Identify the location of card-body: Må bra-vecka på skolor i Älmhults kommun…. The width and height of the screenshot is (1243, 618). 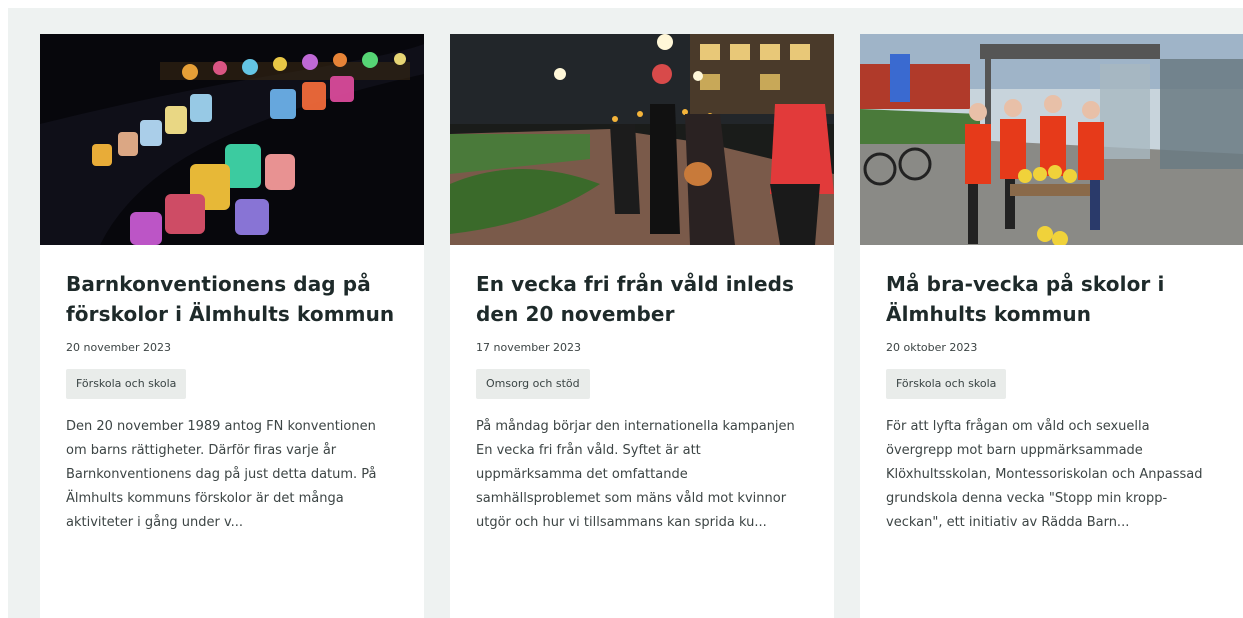
(1051, 390).